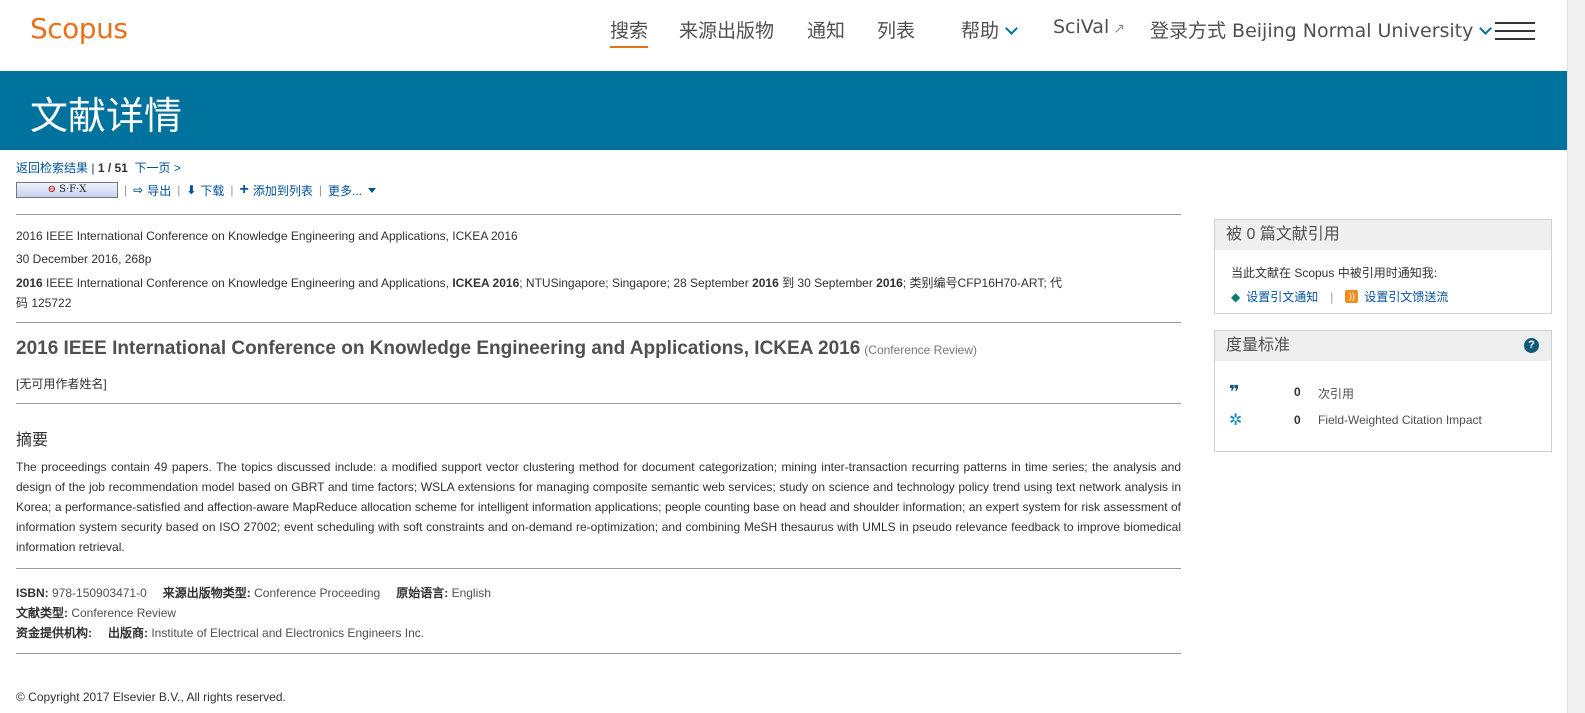  What do you see at coordinates (1282, 296) in the screenshot?
I see `set-citation-alert-link: 设置引文通知` at bounding box center [1282, 296].